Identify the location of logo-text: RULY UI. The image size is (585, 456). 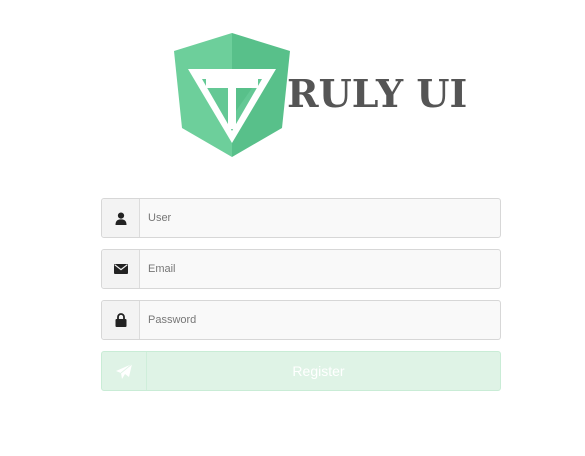
(377, 93).